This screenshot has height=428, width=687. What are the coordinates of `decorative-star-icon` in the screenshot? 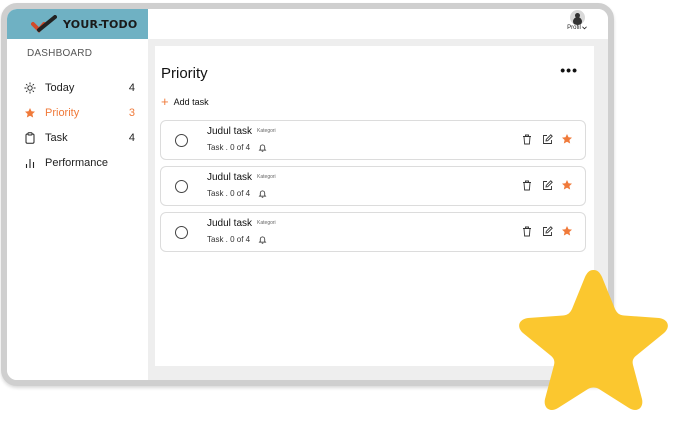 It's located at (593, 340).